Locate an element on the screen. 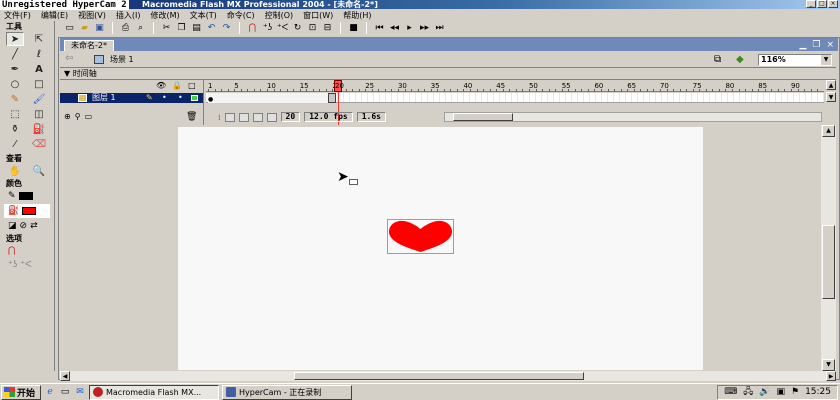 The height and width of the screenshot is (400, 840). save-icon: ▣ is located at coordinates (99, 28).